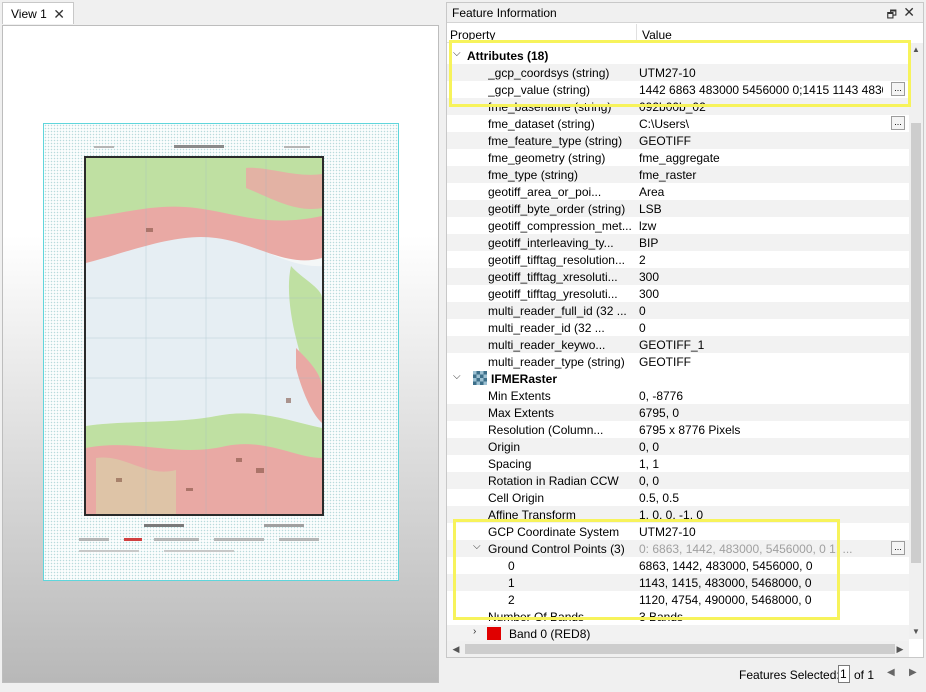 This screenshot has width=926, height=692. What do you see at coordinates (690, 430) in the screenshot?
I see `property-value: 6795 x 8776 Pixels` at bounding box center [690, 430].